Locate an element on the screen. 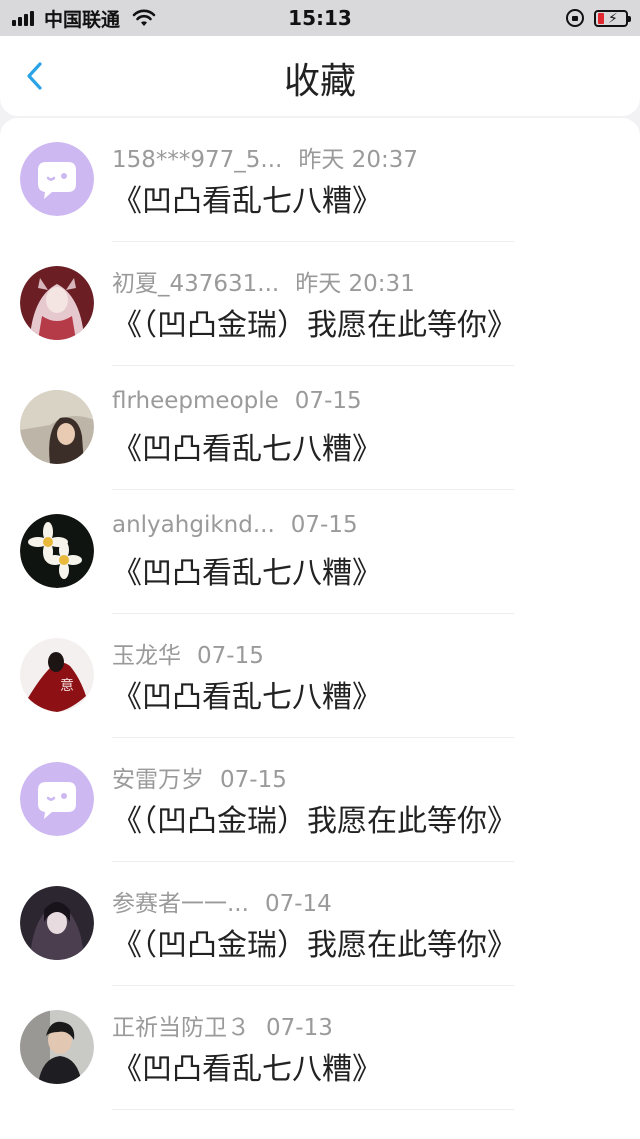 The height and width of the screenshot is (1139, 640). rotation-lock-icon is located at coordinates (575, 18).